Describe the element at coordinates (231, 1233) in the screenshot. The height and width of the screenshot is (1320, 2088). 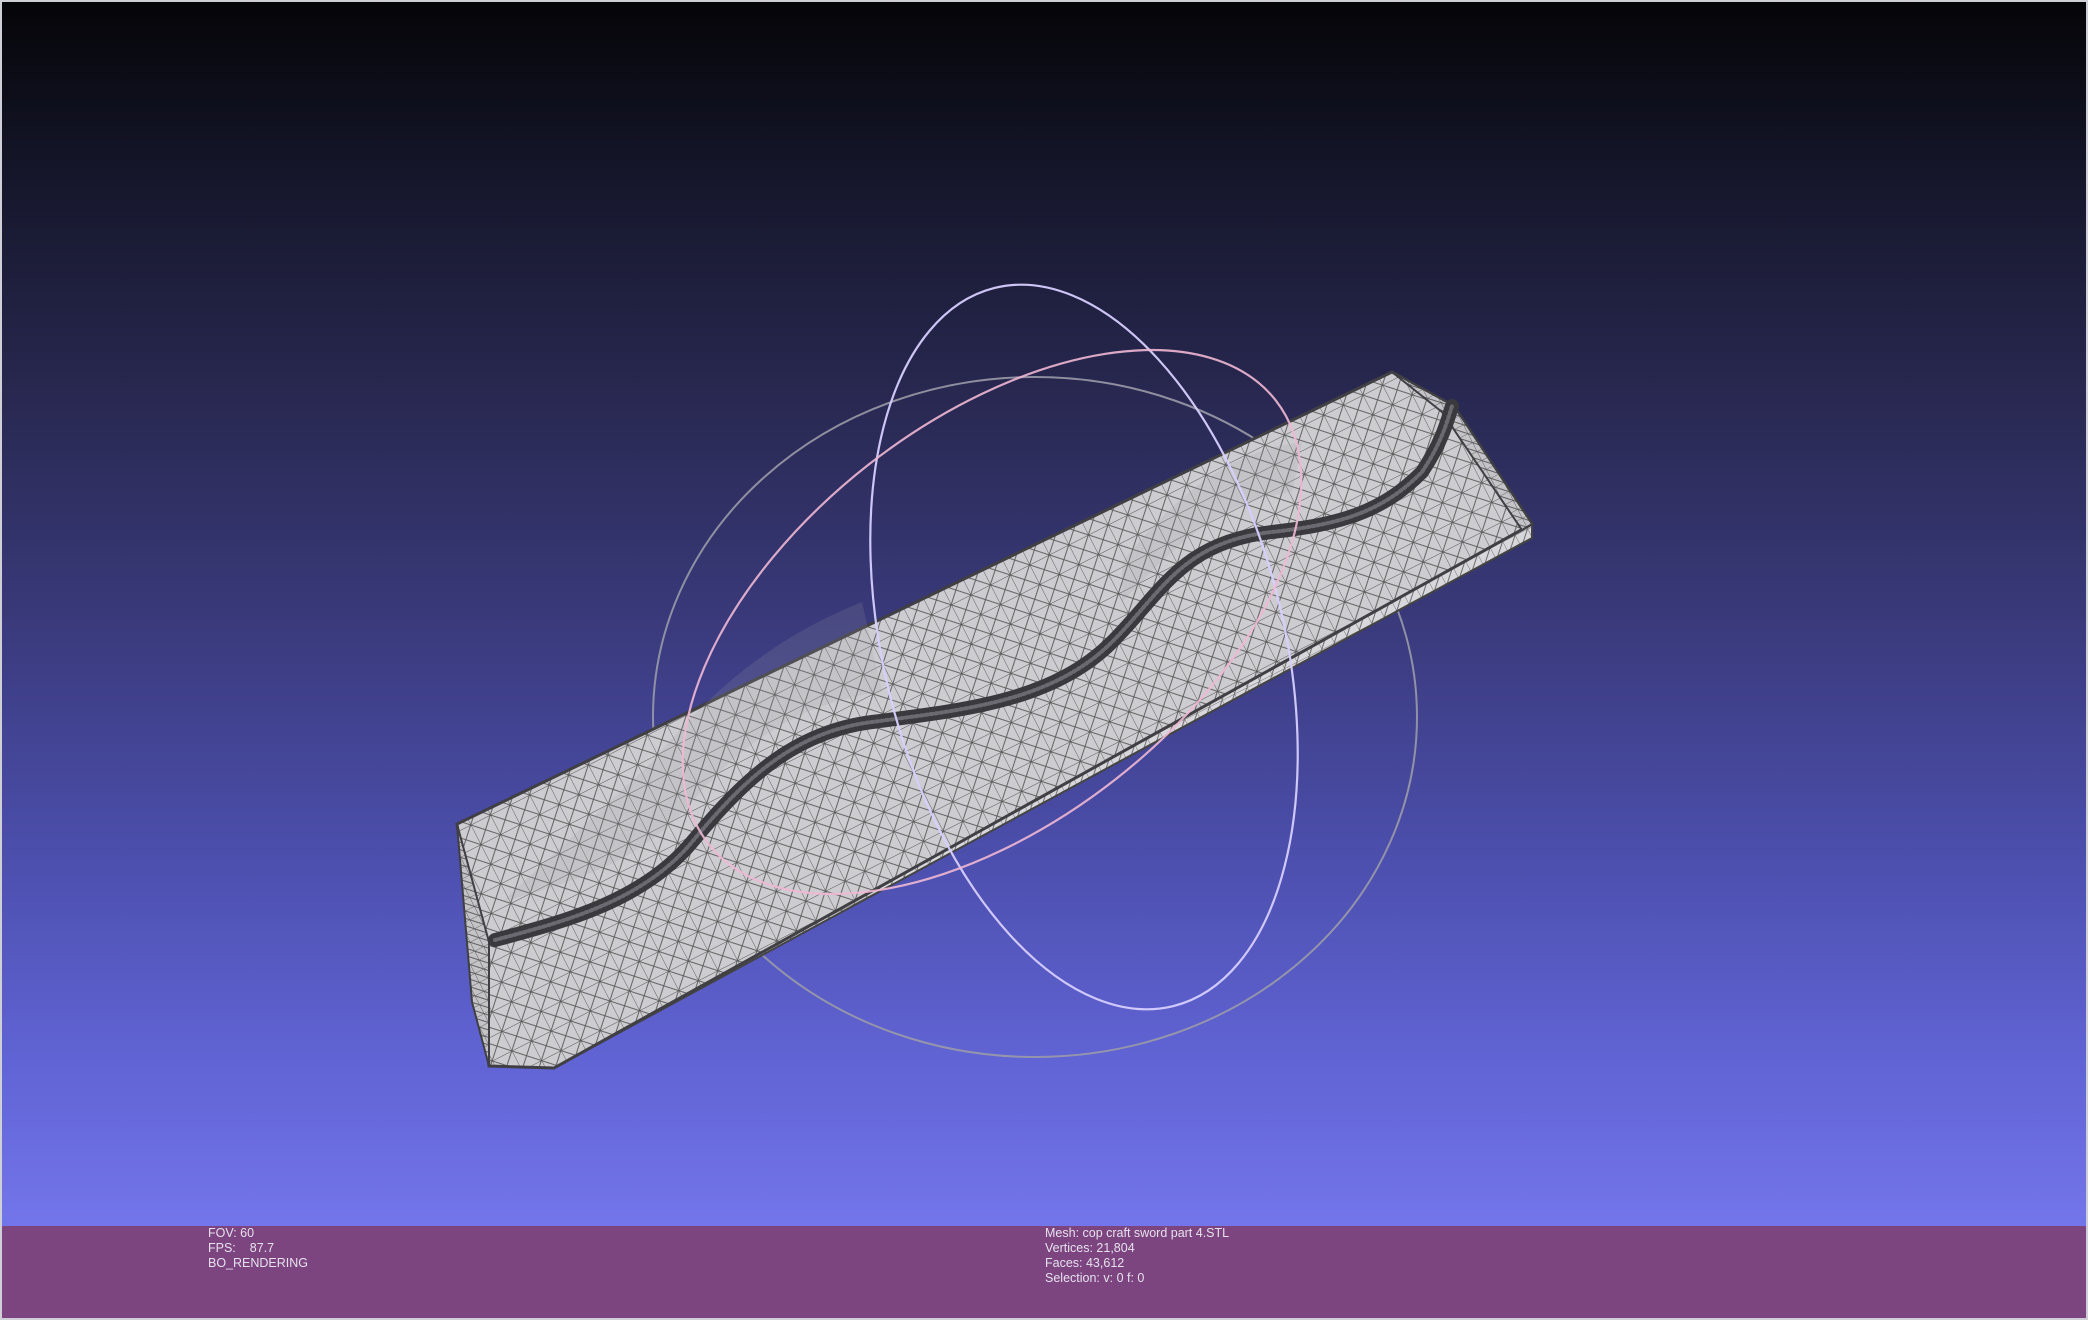
I see `fov-readout: FOV: 60` at that location.